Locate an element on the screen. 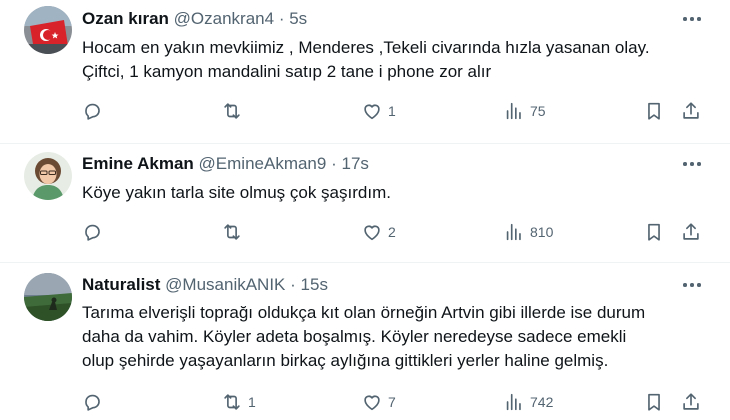 This screenshot has width=730, height=420. like-button: 2 is located at coordinates (378, 232).